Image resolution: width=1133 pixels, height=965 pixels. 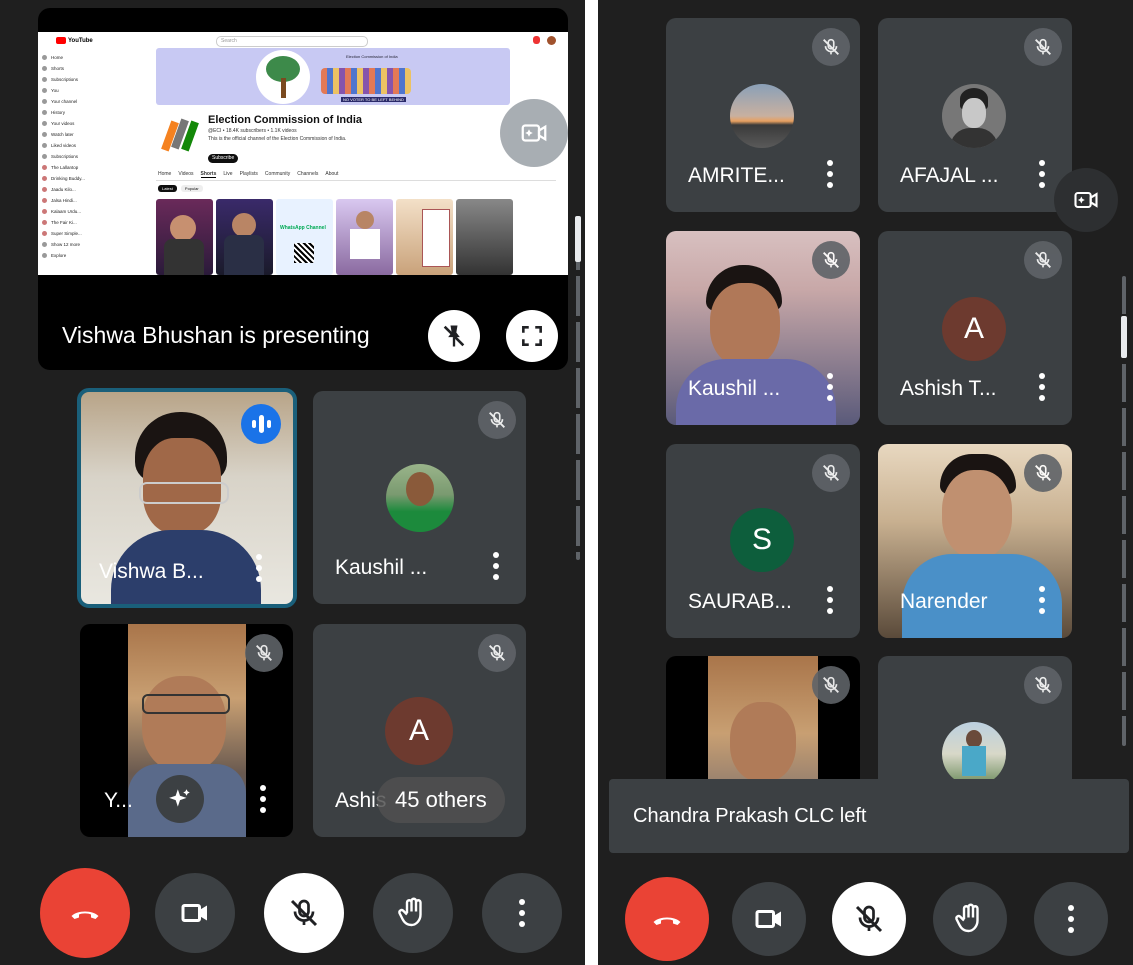 What do you see at coordinates (180, 799) in the screenshot?
I see `sparkle-effects-icon` at bounding box center [180, 799].